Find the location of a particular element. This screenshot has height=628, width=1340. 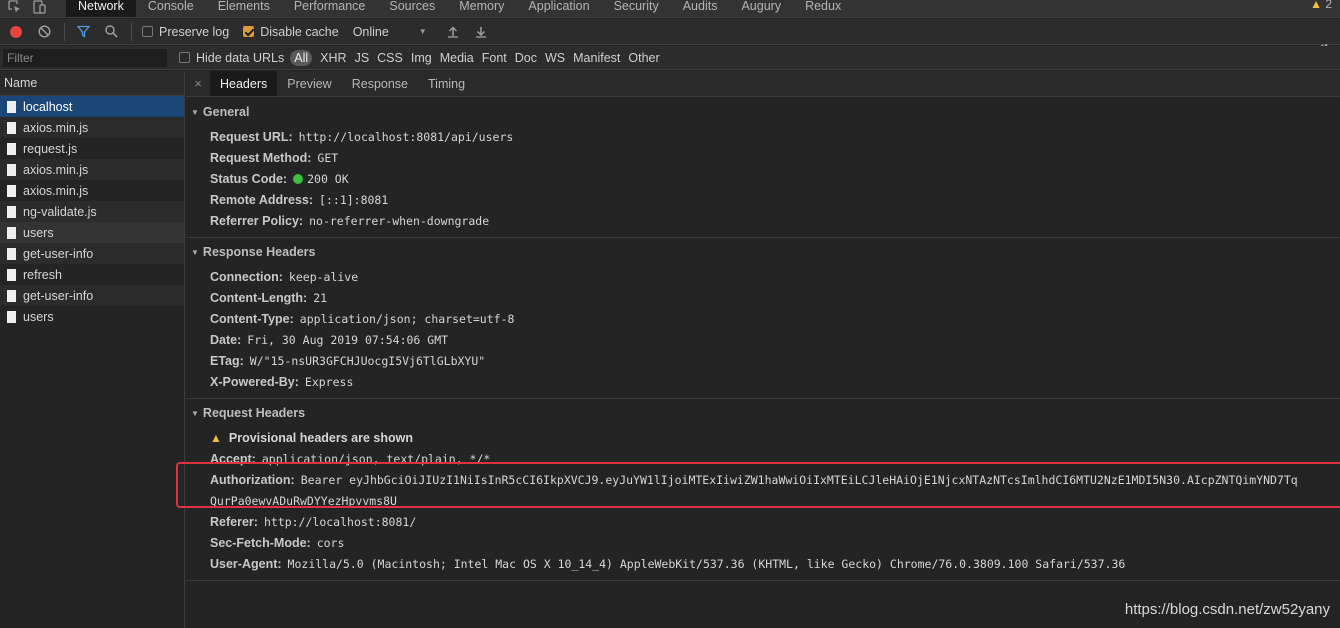

header-row: Connection: keep-alive is located at coordinates (763, 276).